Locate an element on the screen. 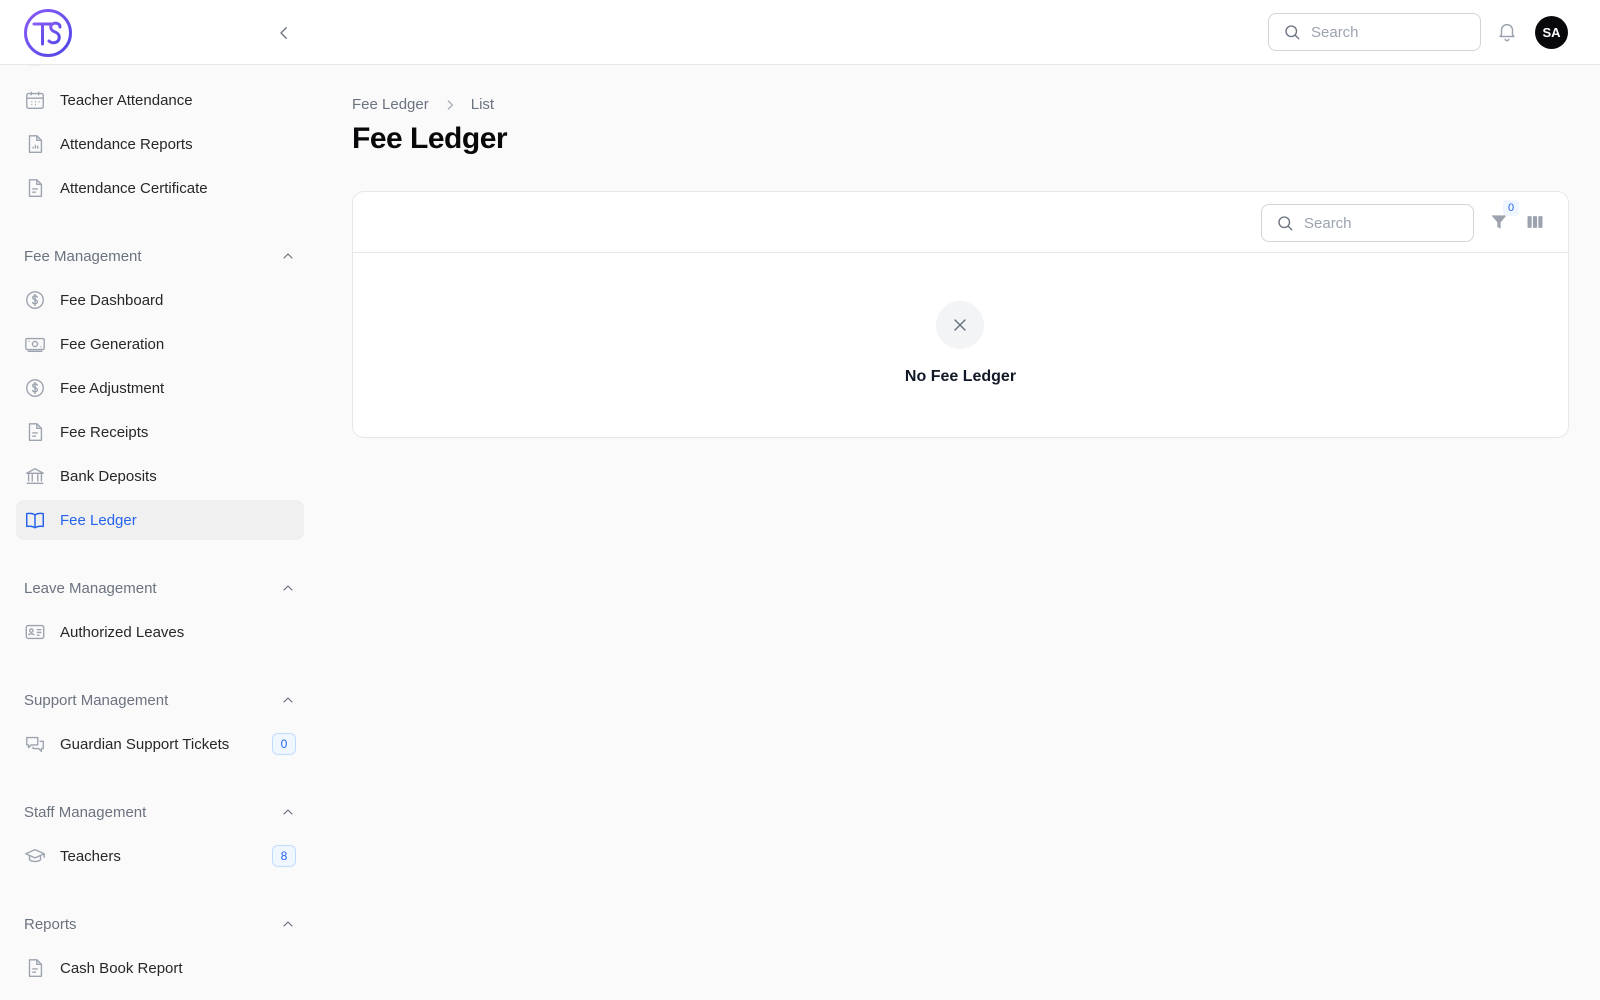  table-search-input is located at coordinates (1379, 223).